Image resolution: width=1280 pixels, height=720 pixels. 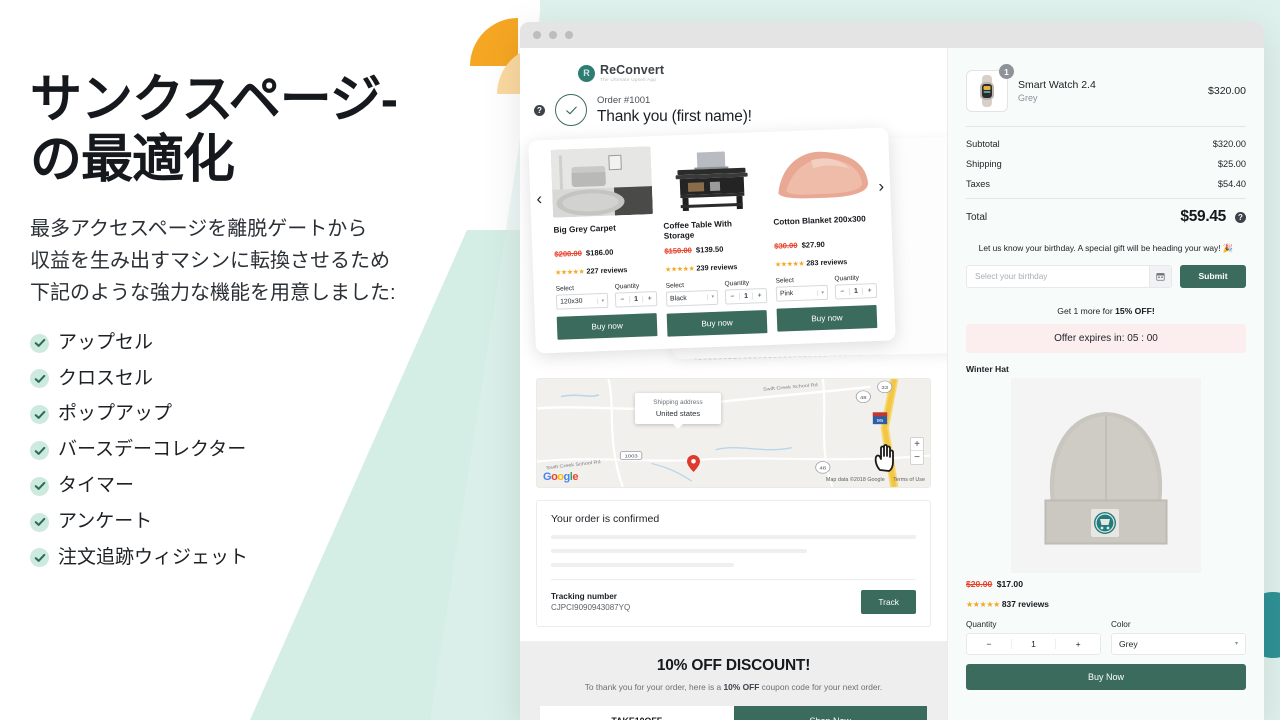 What do you see at coordinates (802, 293) in the screenshot?
I see `variant-select: Pink ▾` at bounding box center [802, 293].